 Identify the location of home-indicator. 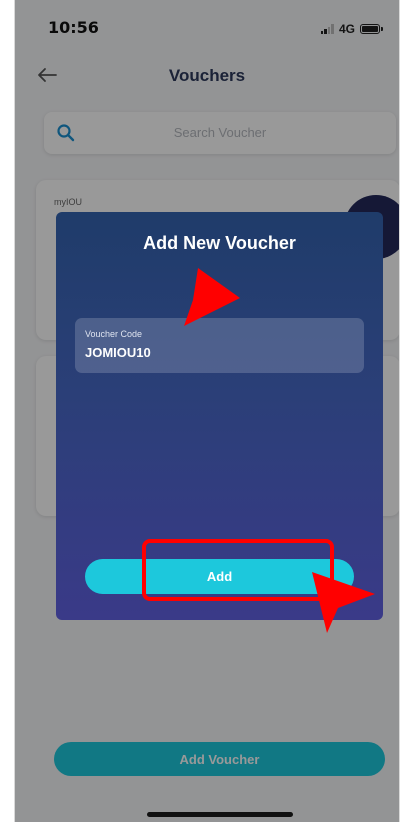
(220, 814).